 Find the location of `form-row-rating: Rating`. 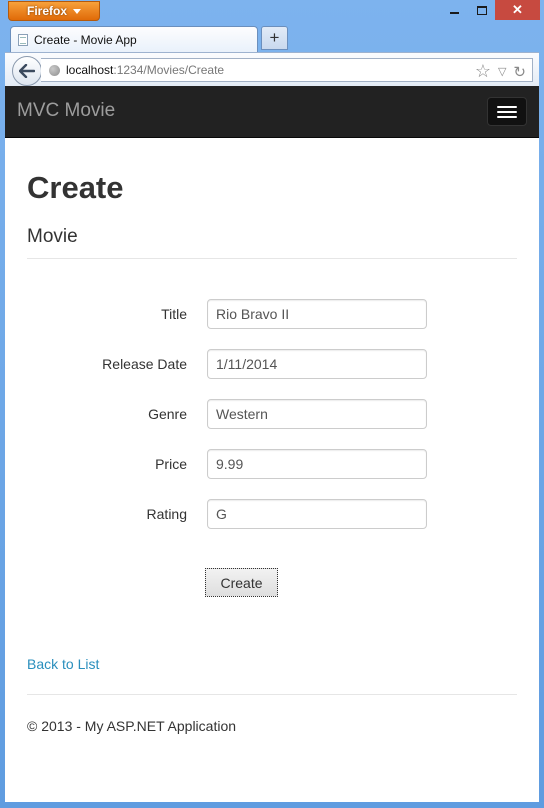

form-row-rating: Rating is located at coordinates (272, 514).